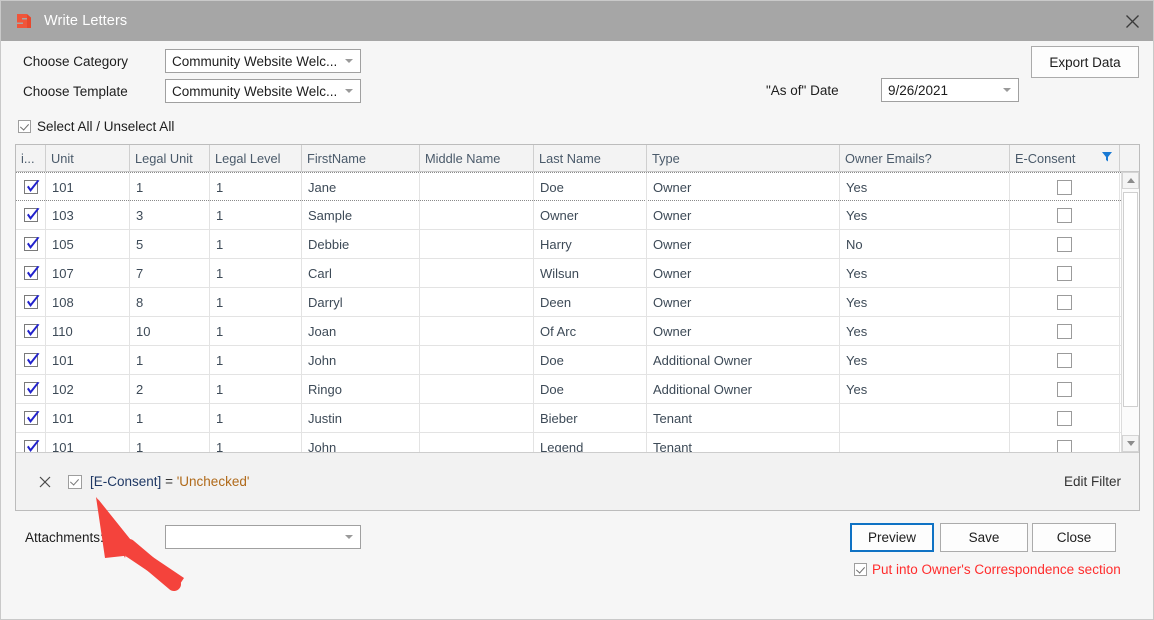 This screenshot has height=620, width=1154. I want to click on column-header-middle-name: Middle Name, so click(477, 158).